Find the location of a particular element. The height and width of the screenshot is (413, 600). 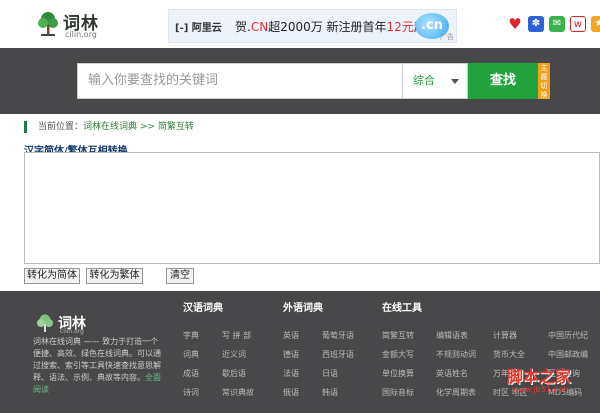

breadcrumb-home-link: 词林在线词典 is located at coordinates (110, 127).